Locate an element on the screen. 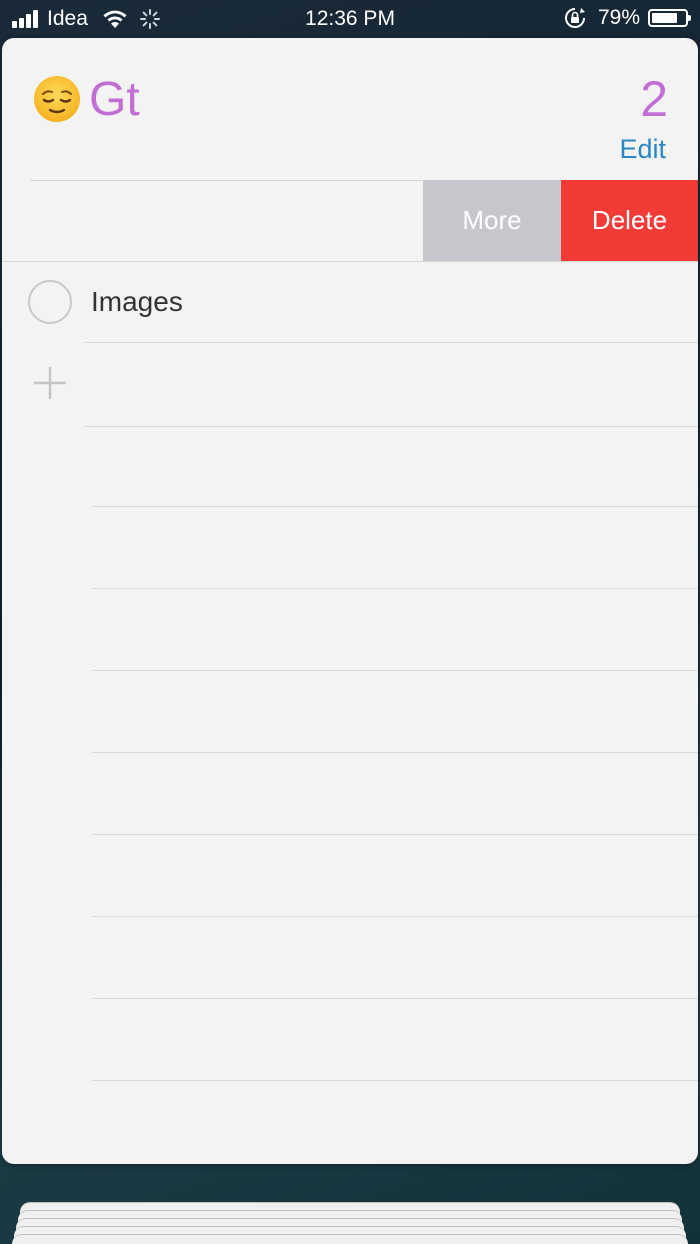 The height and width of the screenshot is (1244, 700). relieved-face-emoji-icon is located at coordinates (57, 99).